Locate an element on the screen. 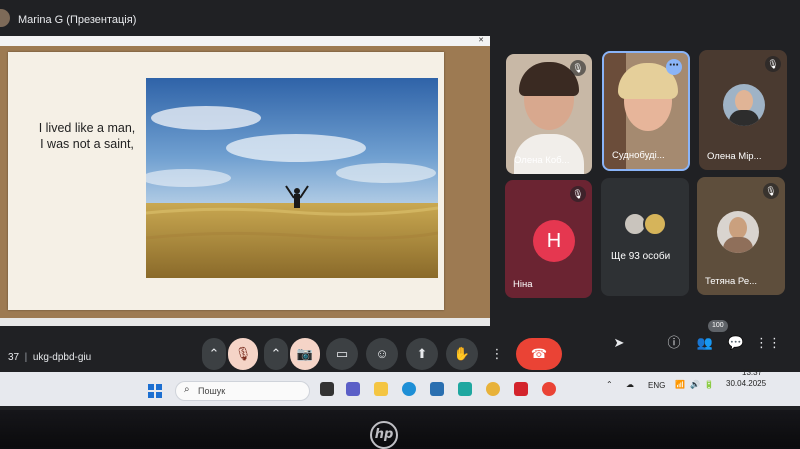 The height and width of the screenshot is (449, 800). powerpoint-title-bar: ✕ is located at coordinates (245, 41).